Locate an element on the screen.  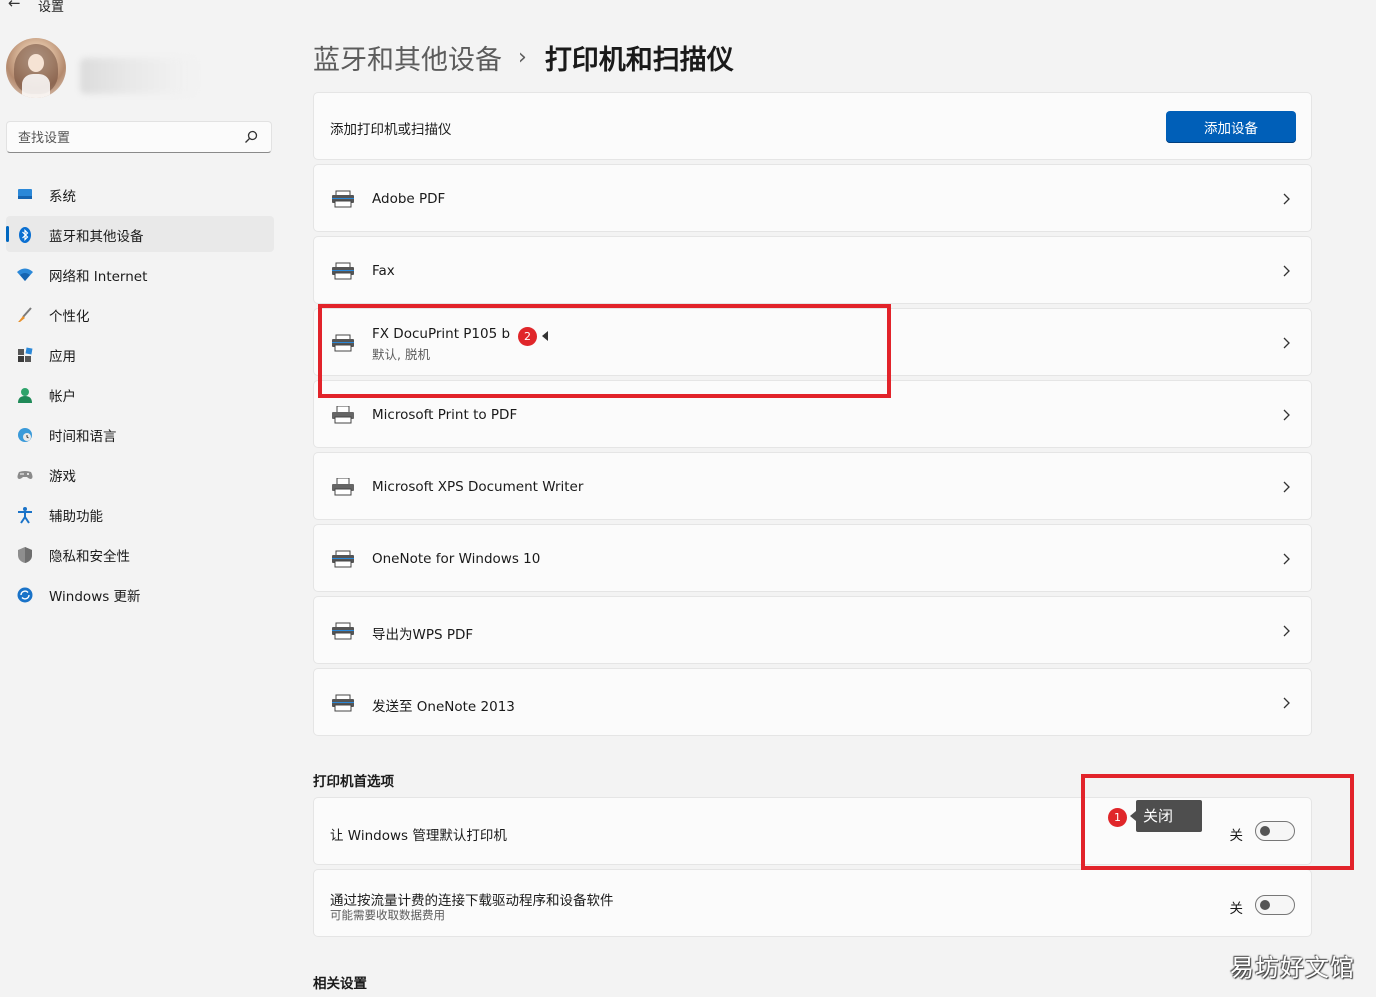
page-title: 打印机和扫描仪 is located at coordinates (639, 60).